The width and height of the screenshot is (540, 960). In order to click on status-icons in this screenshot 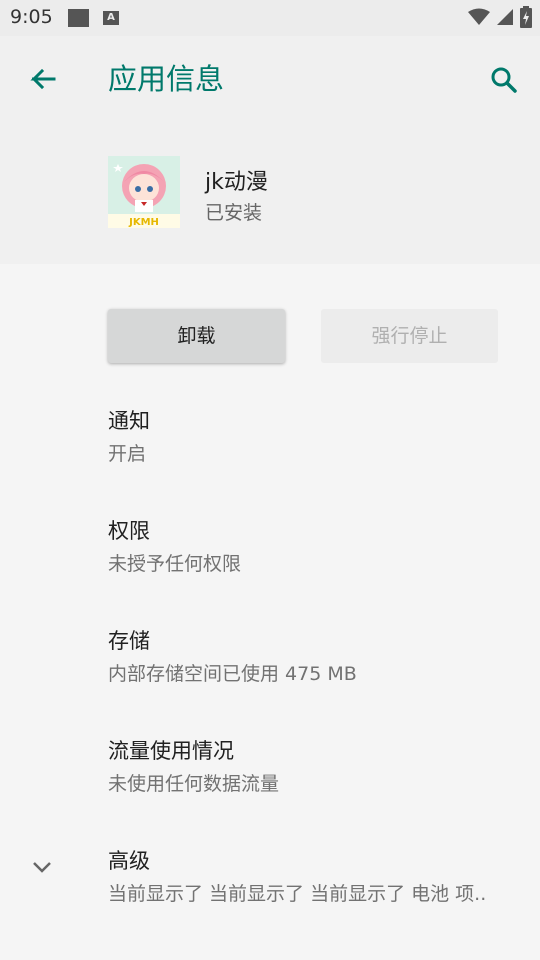, I will do `click(500, 17)`.